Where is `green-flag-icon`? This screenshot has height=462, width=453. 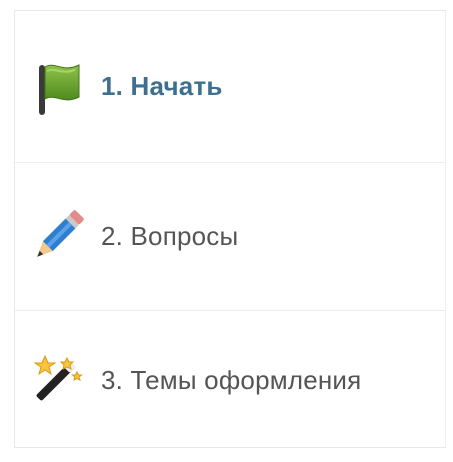 green-flag-icon is located at coordinates (57, 87).